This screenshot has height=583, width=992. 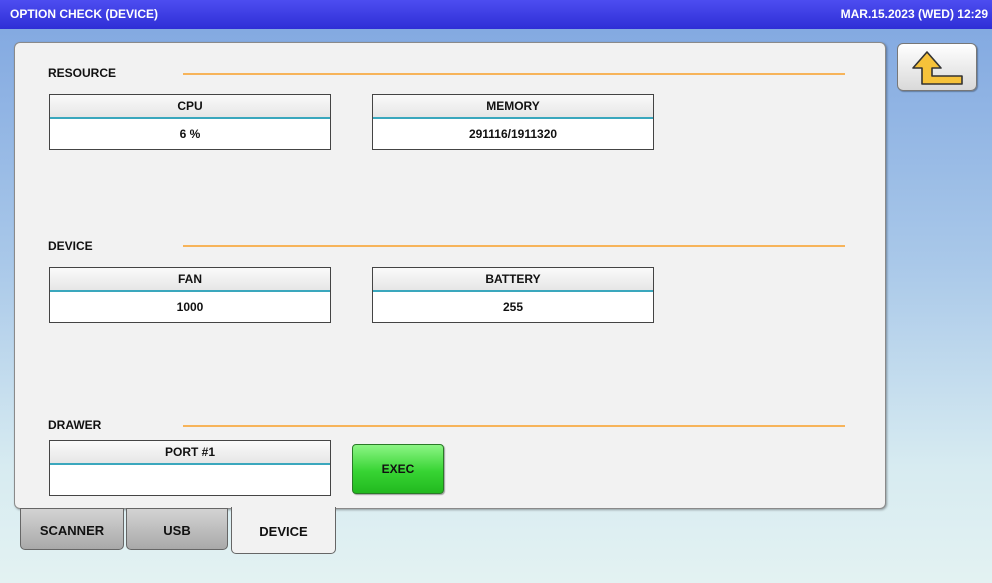 What do you see at coordinates (72, 529) in the screenshot?
I see `tab-scanner: SCANNER` at bounding box center [72, 529].